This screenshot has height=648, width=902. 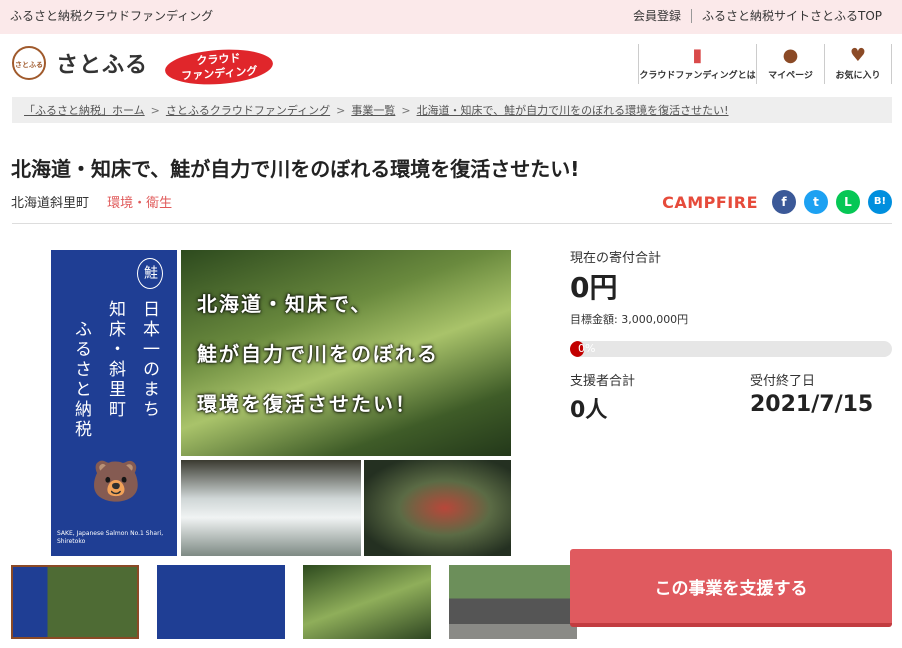 What do you see at coordinates (790, 76) in the screenshot?
I see `nav-mypage-label: マイページ` at bounding box center [790, 76].